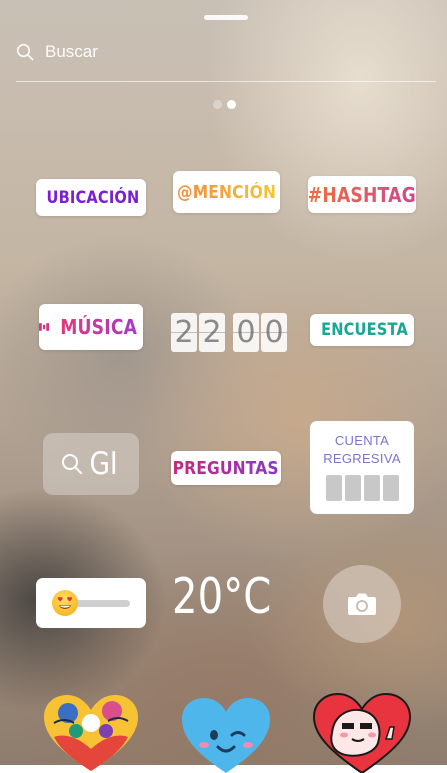  Describe the element at coordinates (65, 603) in the screenshot. I see `heart-eyes-emoji-icon` at that location.